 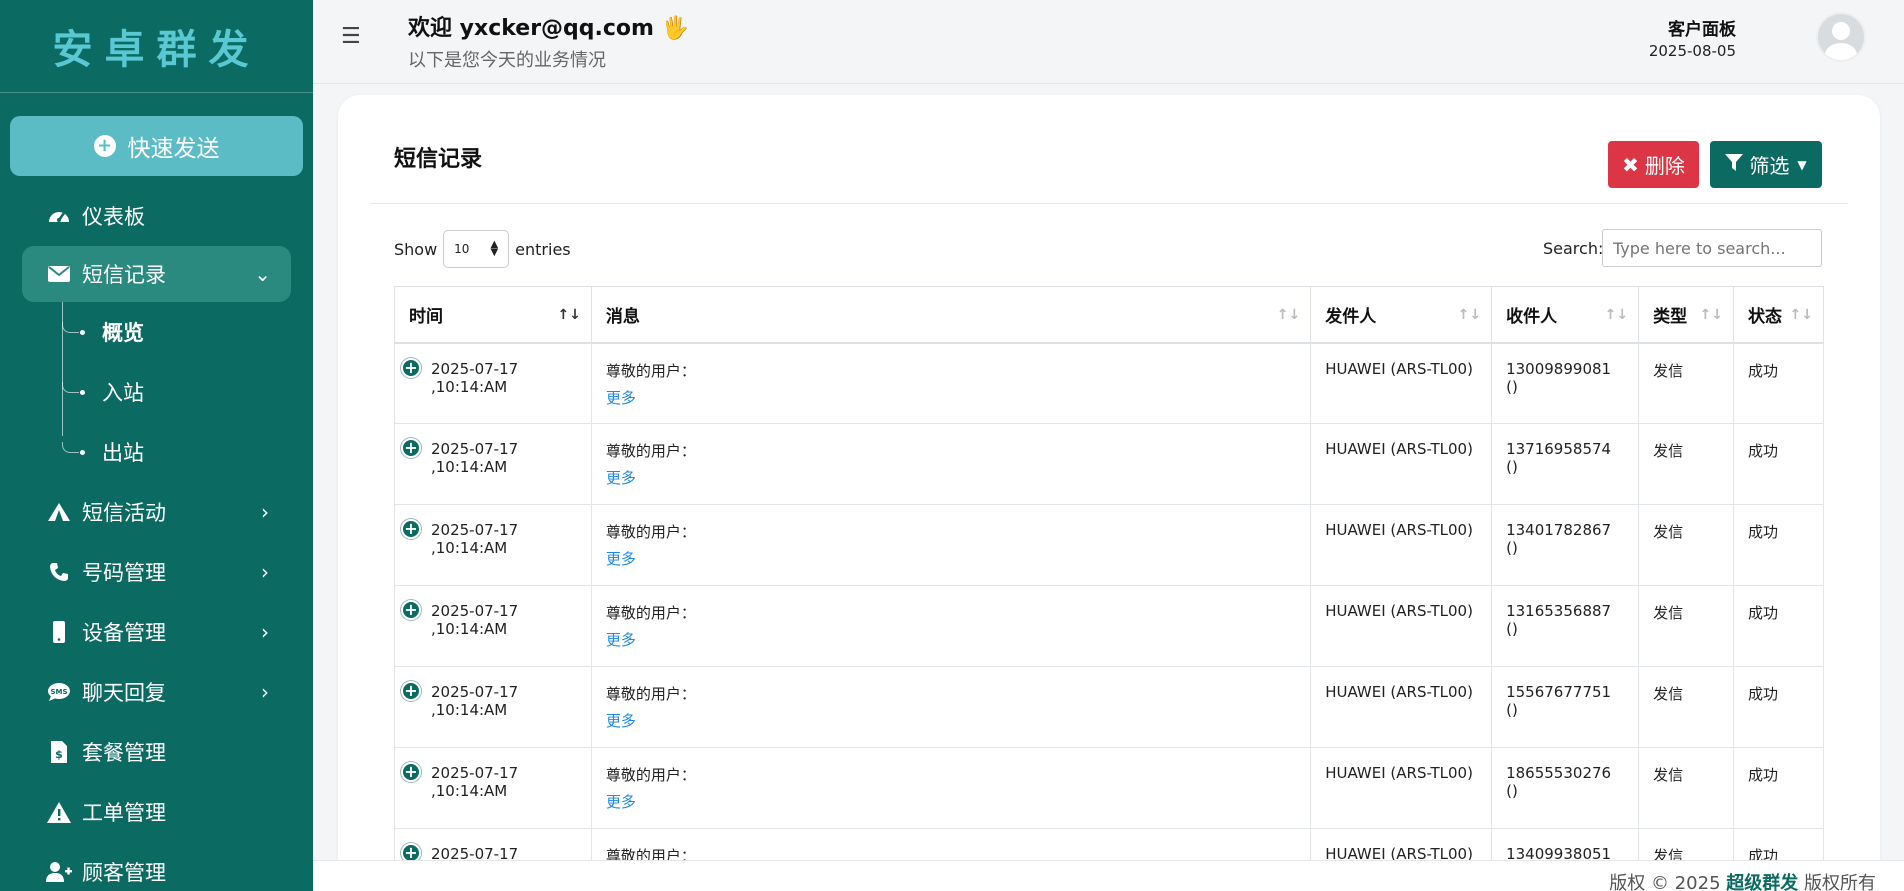 I want to click on bullet-icon, so click(x=82, y=452).